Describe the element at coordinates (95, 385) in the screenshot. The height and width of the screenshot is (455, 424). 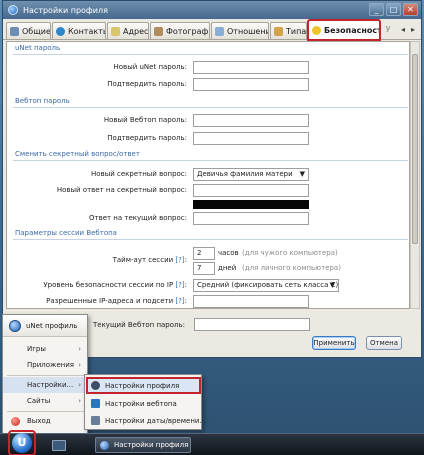
I see `user-icon` at that location.